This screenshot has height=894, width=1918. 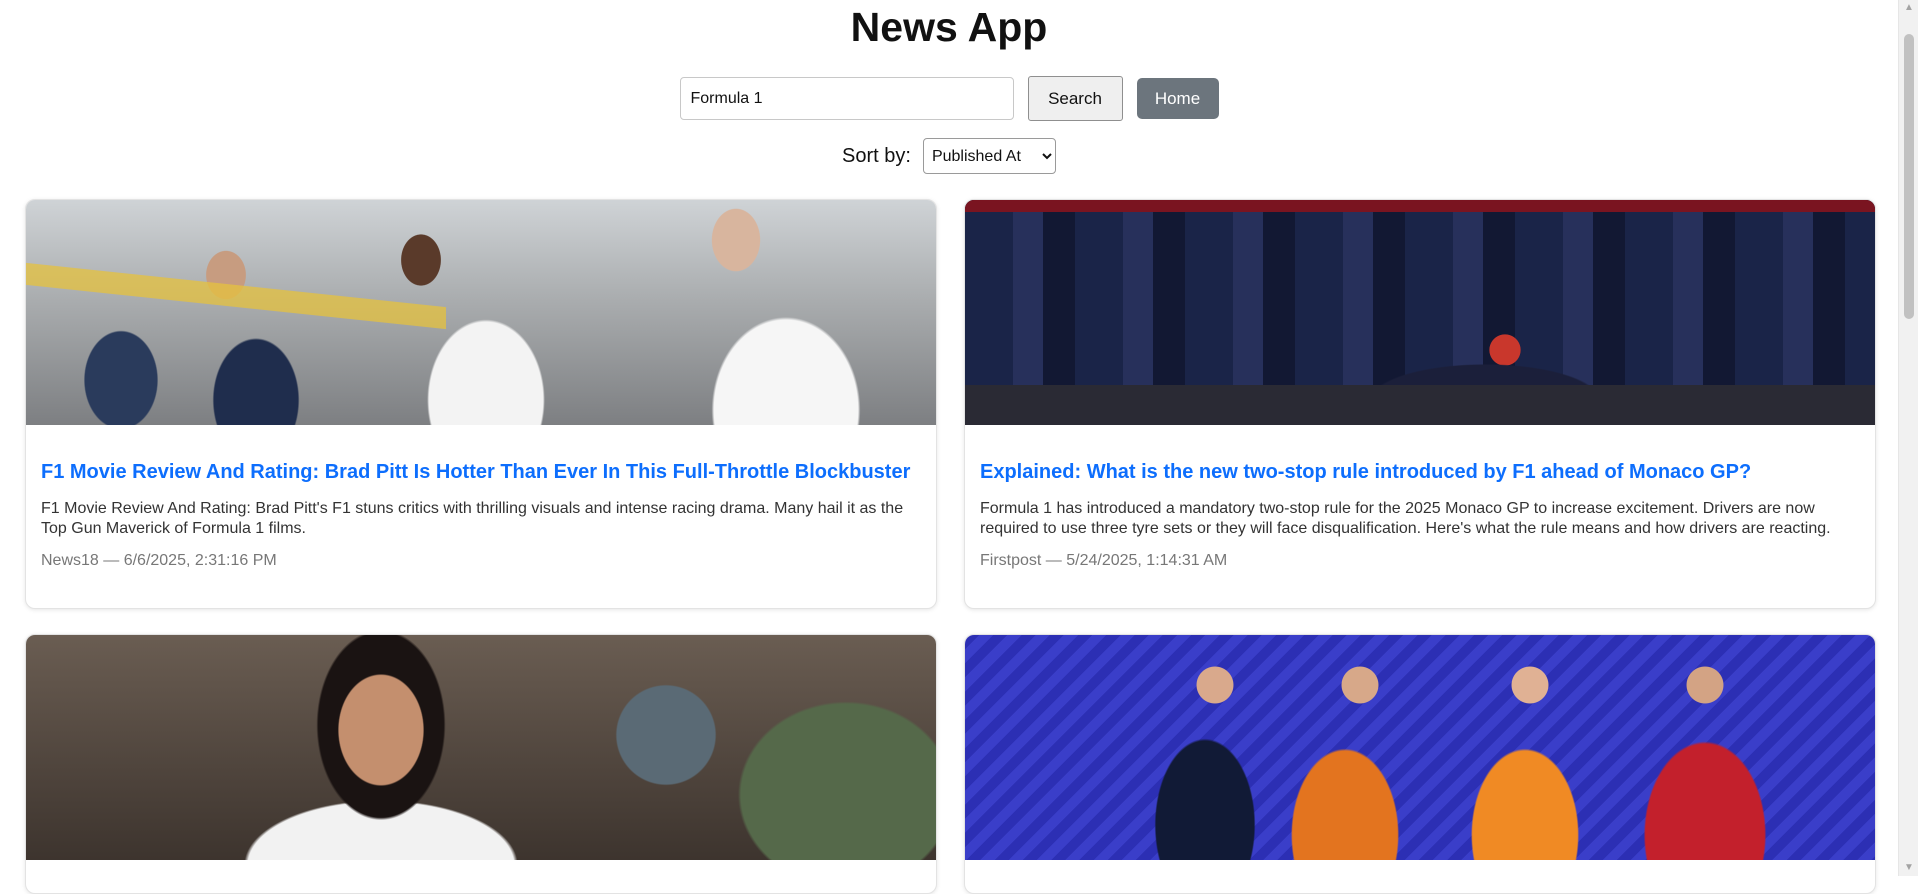 I want to click on article-meta: News18 — 6/6/2025, 2:31:16 PM, so click(x=159, y=560).